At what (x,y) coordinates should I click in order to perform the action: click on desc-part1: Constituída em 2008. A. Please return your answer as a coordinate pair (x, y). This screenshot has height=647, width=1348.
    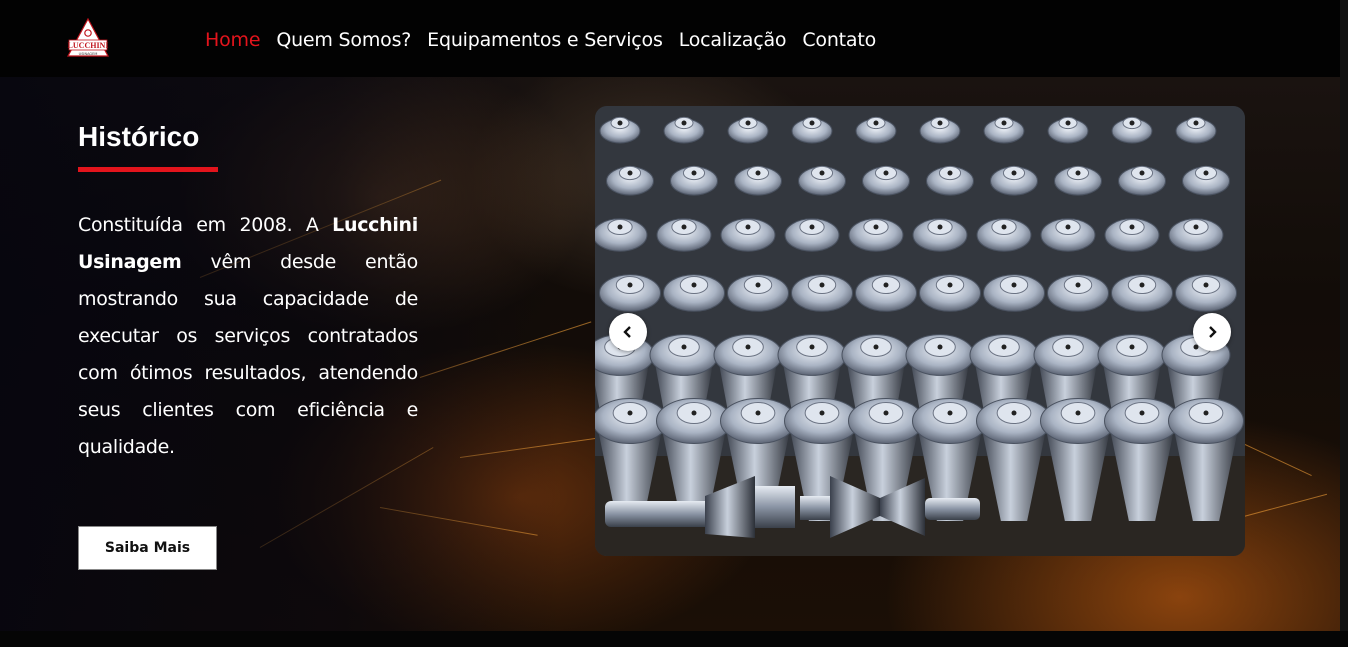
    Looking at the image, I should click on (205, 225).